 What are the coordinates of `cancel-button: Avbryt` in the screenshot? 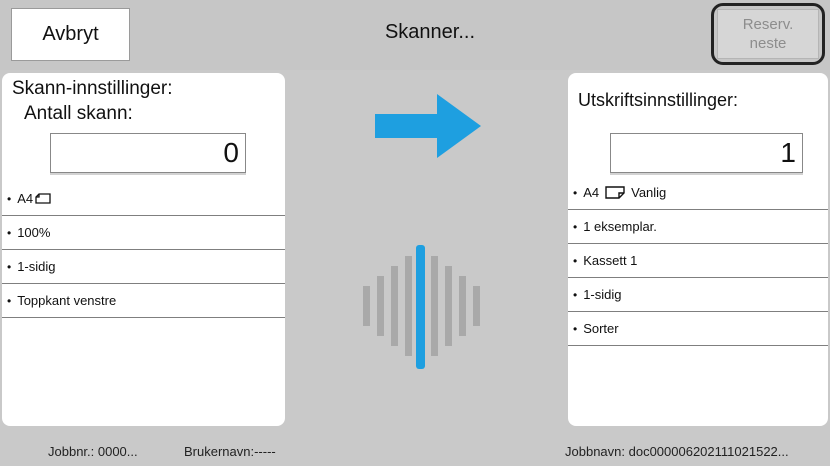 It's located at (70, 34).